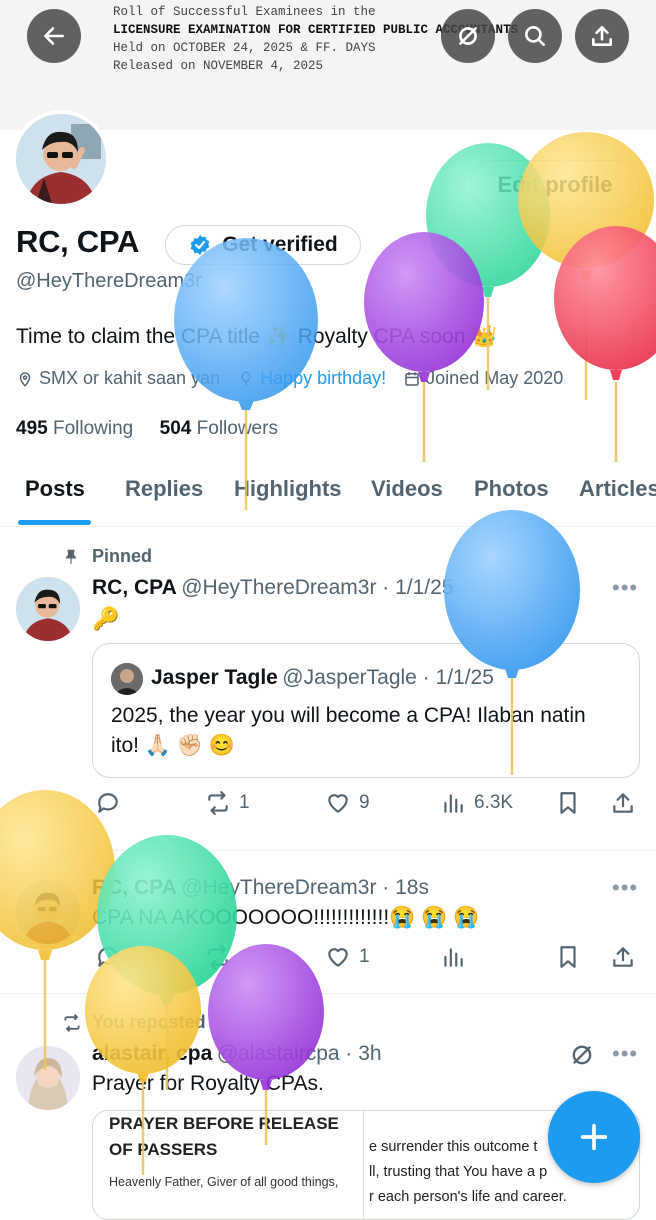 This screenshot has height=1220, width=656. I want to click on views-button, so click(453, 957).